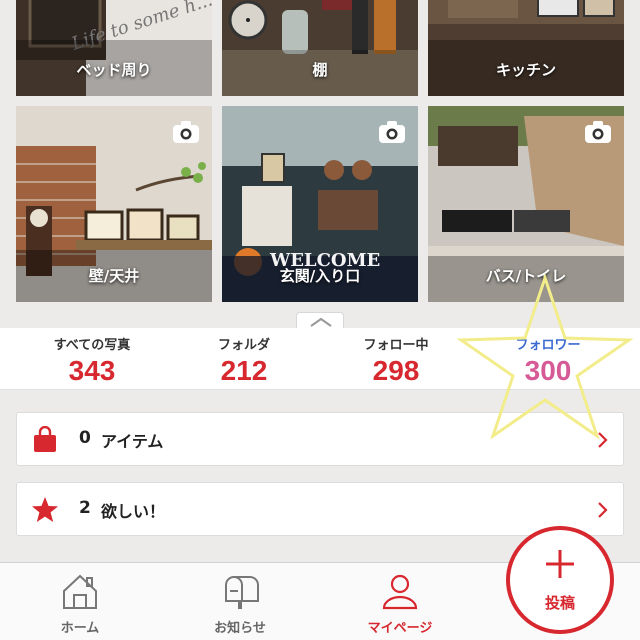 Image resolution: width=640 pixels, height=640 pixels. What do you see at coordinates (396, 345) in the screenshot?
I see `stat-label: フォロー中` at bounding box center [396, 345].